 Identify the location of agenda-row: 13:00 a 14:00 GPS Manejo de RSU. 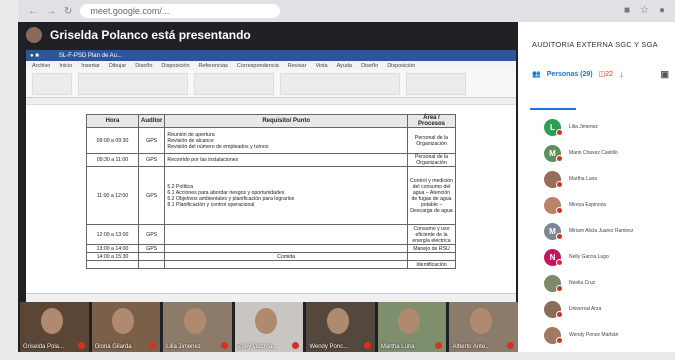
(271, 248).